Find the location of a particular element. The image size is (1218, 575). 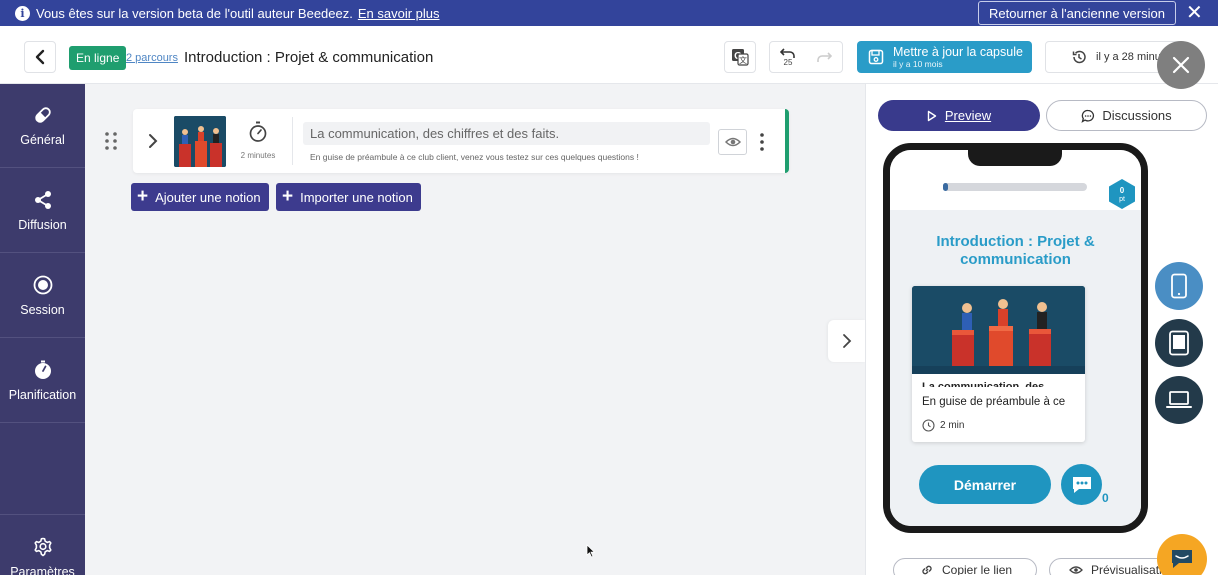

points-badge: 0 pt is located at coordinates (1122, 194).